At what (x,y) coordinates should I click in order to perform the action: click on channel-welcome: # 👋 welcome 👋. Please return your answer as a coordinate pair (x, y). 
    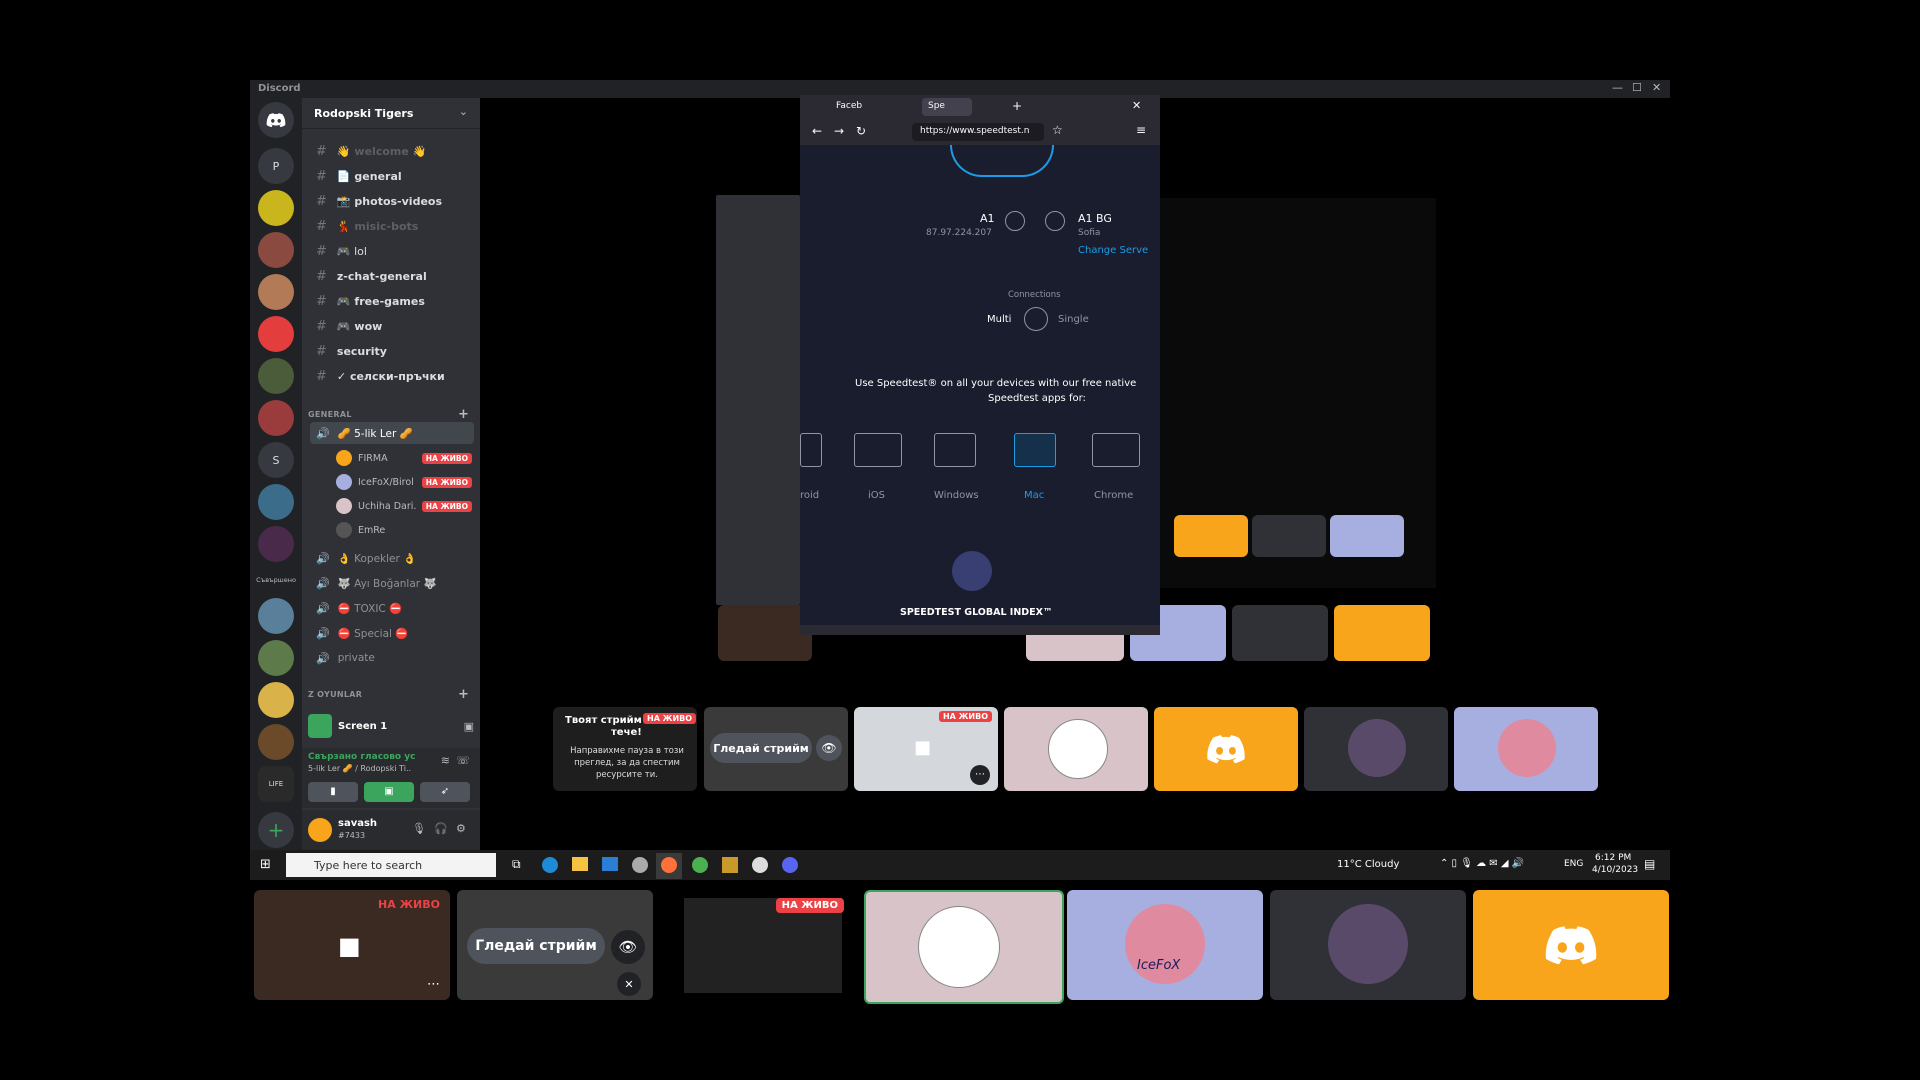
    Looking at the image, I should click on (392, 151).